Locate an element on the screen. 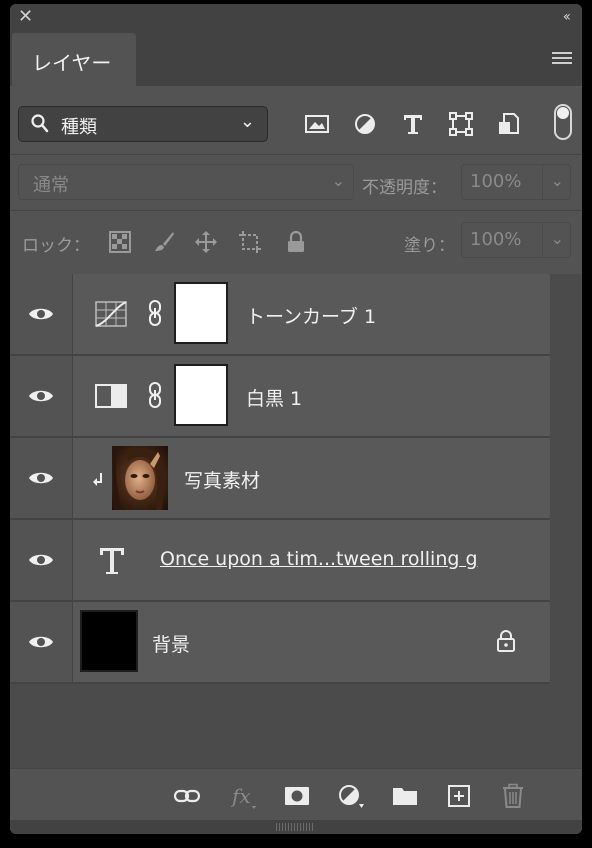  collapse-icon: ‹‹ is located at coordinates (567, 17).